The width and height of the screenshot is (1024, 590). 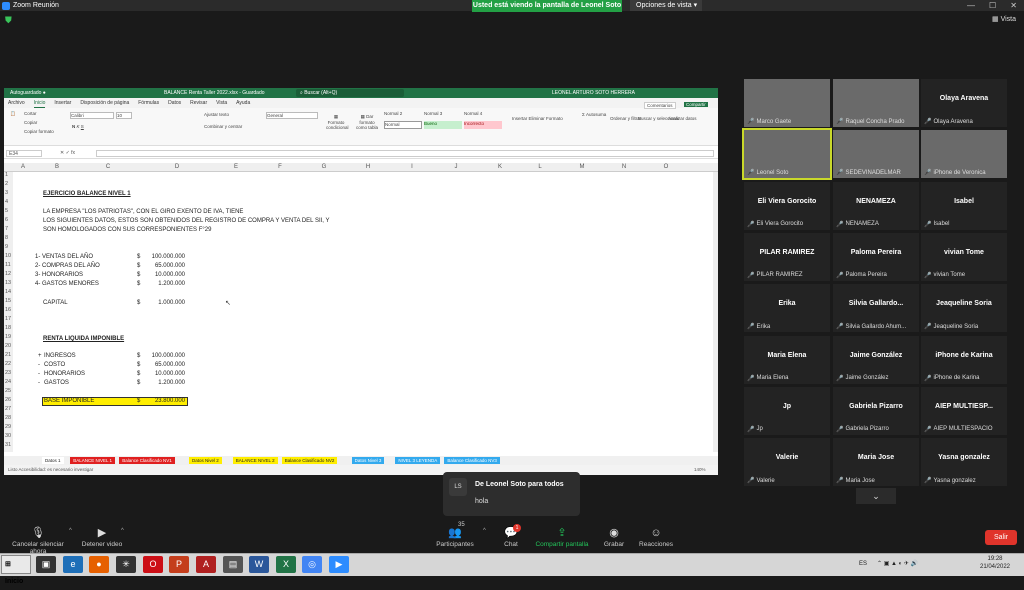 What do you see at coordinates (8, 436) in the screenshot?
I see `row-header: 30` at bounding box center [8, 436].